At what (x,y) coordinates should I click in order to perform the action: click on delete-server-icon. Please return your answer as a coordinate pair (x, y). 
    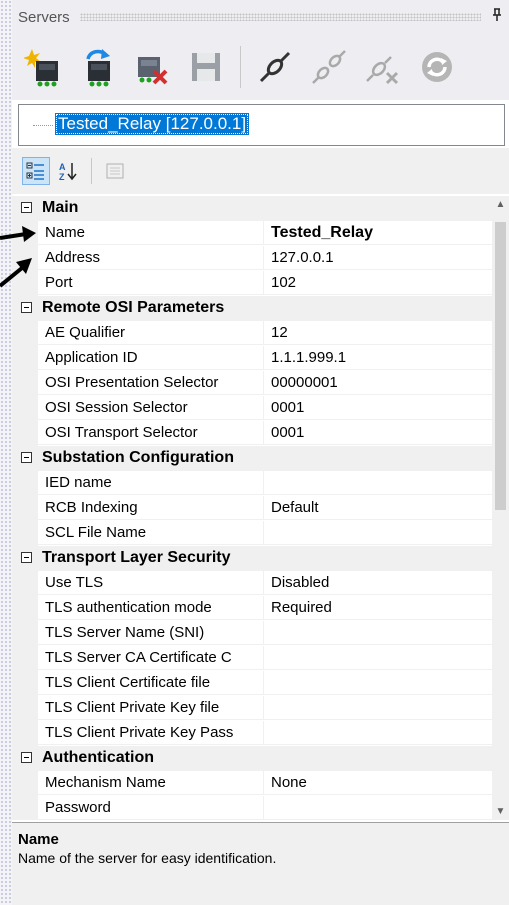
    Looking at the image, I should click on (153, 71).